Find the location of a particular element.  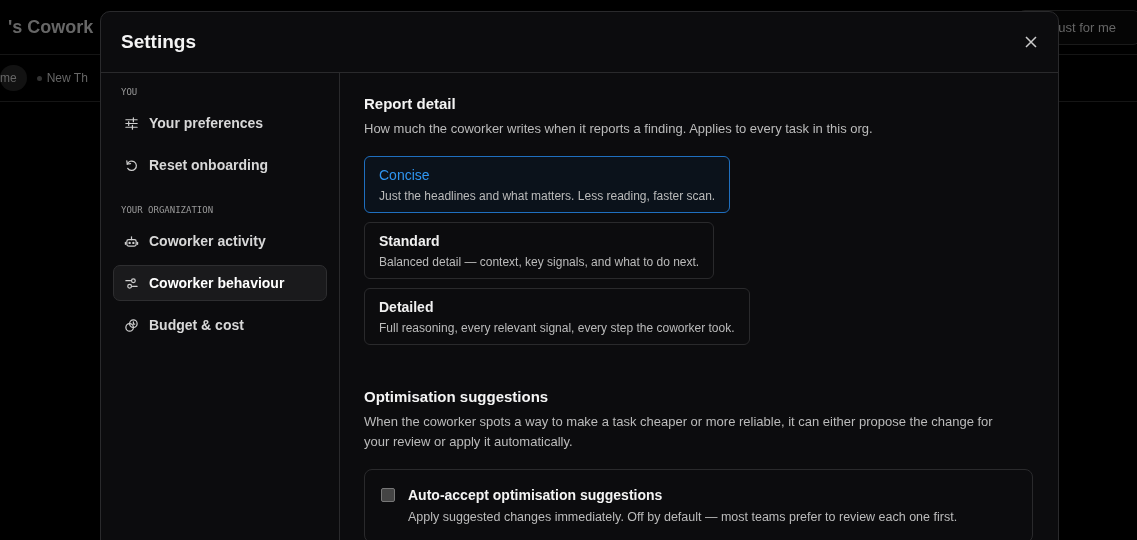

checkbox is located at coordinates (388, 495).